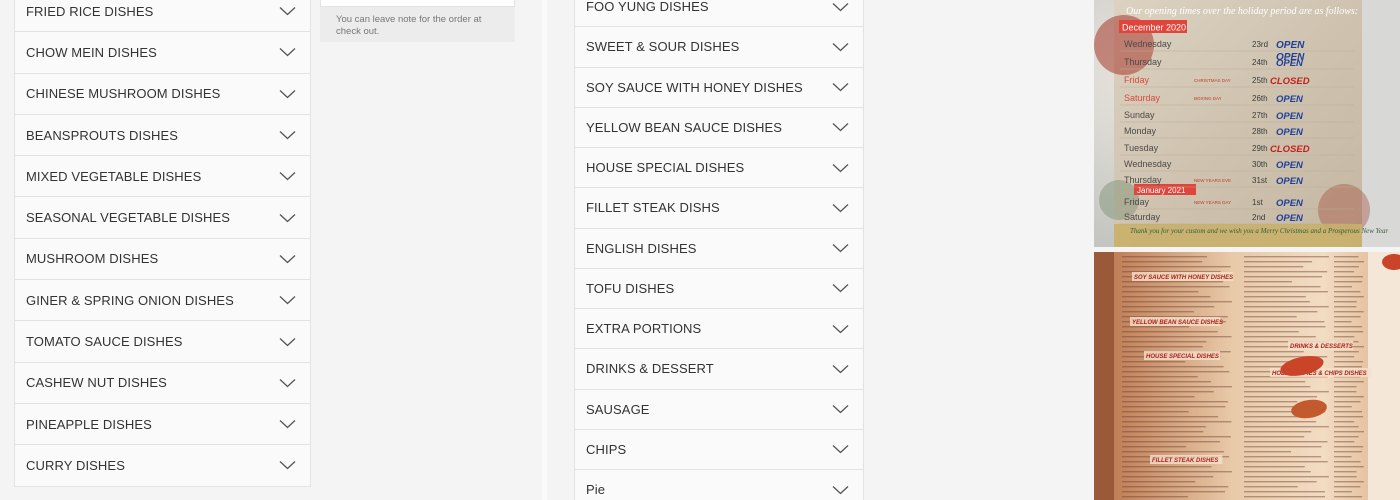 Image resolution: width=1400 pixels, height=500 pixels. I want to click on menu-heading: HOUSE SPECIAL DISHES, so click(1182, 357).